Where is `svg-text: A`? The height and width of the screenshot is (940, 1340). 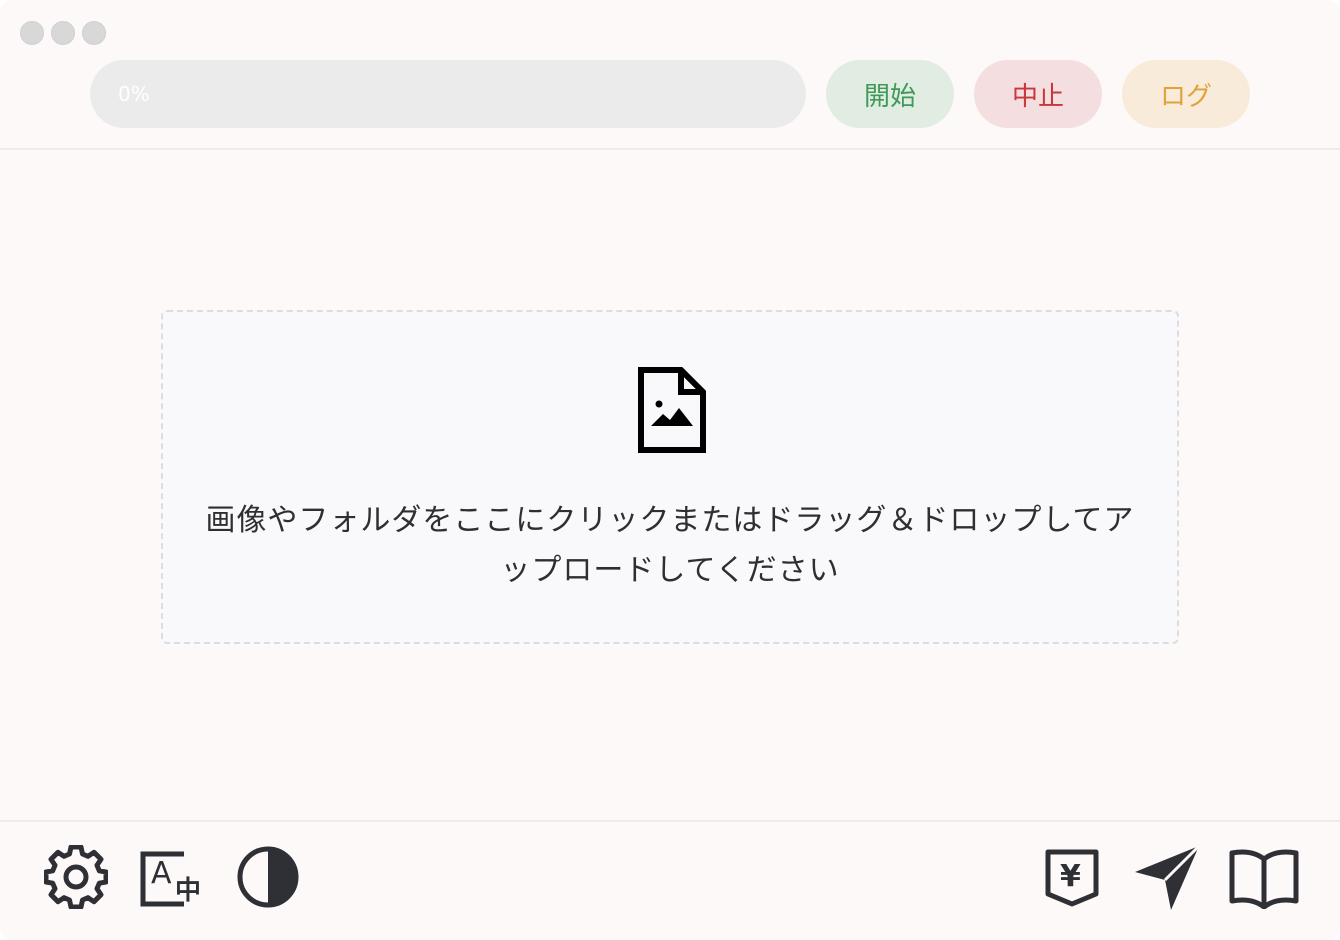
svg-text: A is located at coordinates (161, 873).